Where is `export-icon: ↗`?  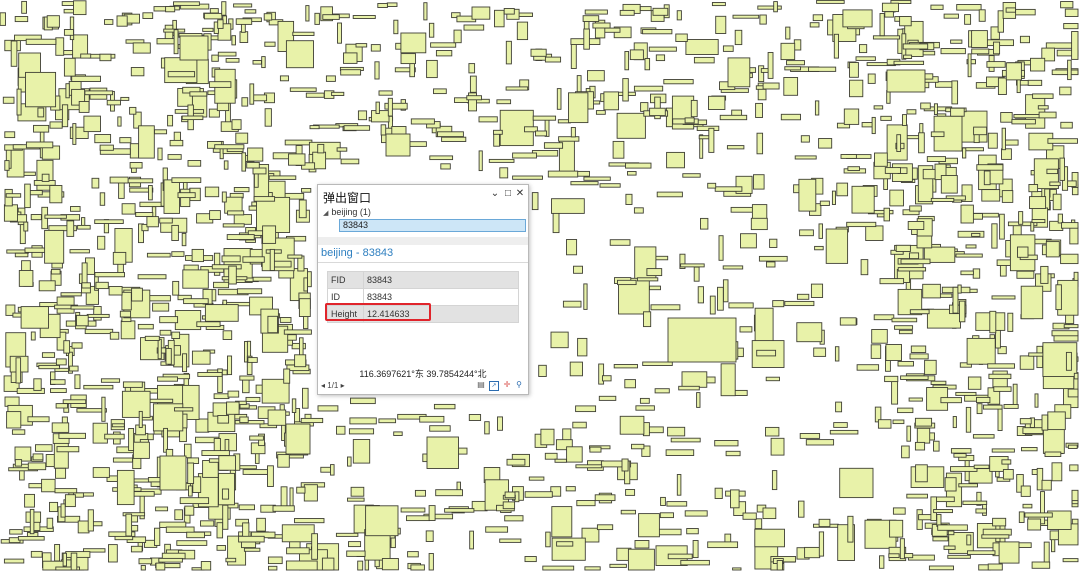 export-icon: ↗ is located at coordinates (494, 386).